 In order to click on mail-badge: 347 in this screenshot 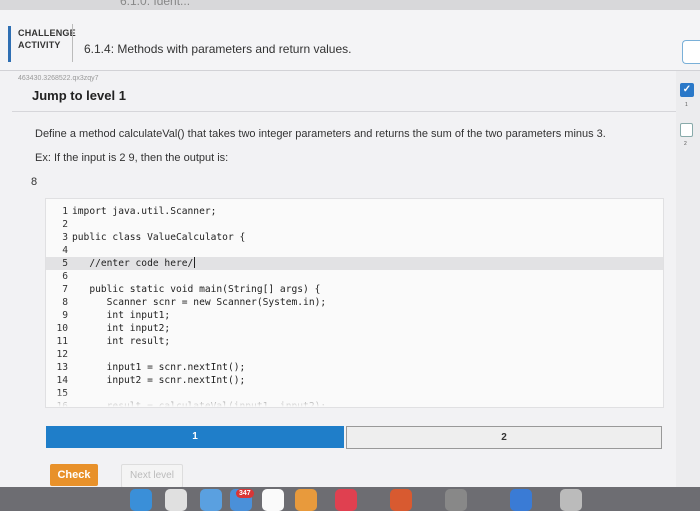, I will do `click(245, 493)`.